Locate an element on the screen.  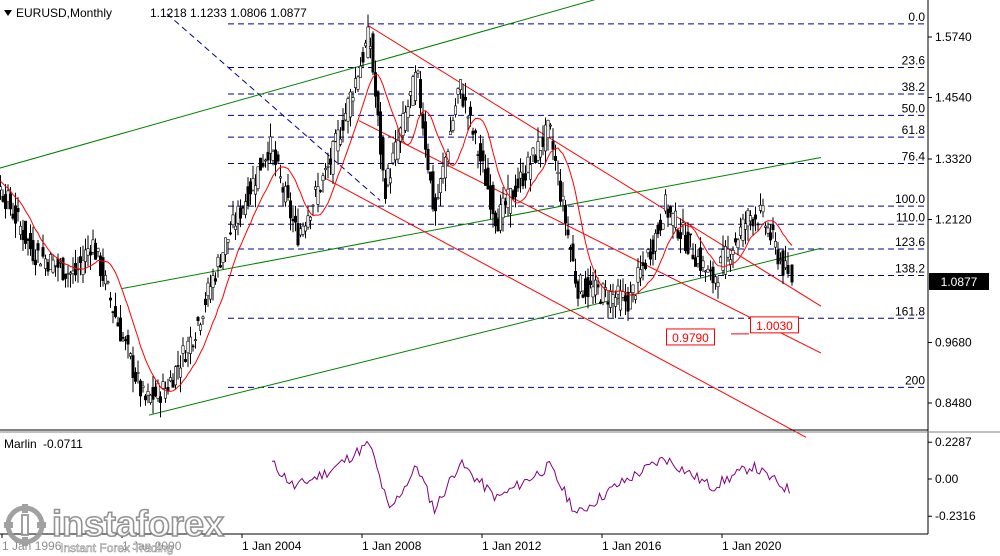
price-tick-label: 1.2120 is located at coordinates (953, 219).